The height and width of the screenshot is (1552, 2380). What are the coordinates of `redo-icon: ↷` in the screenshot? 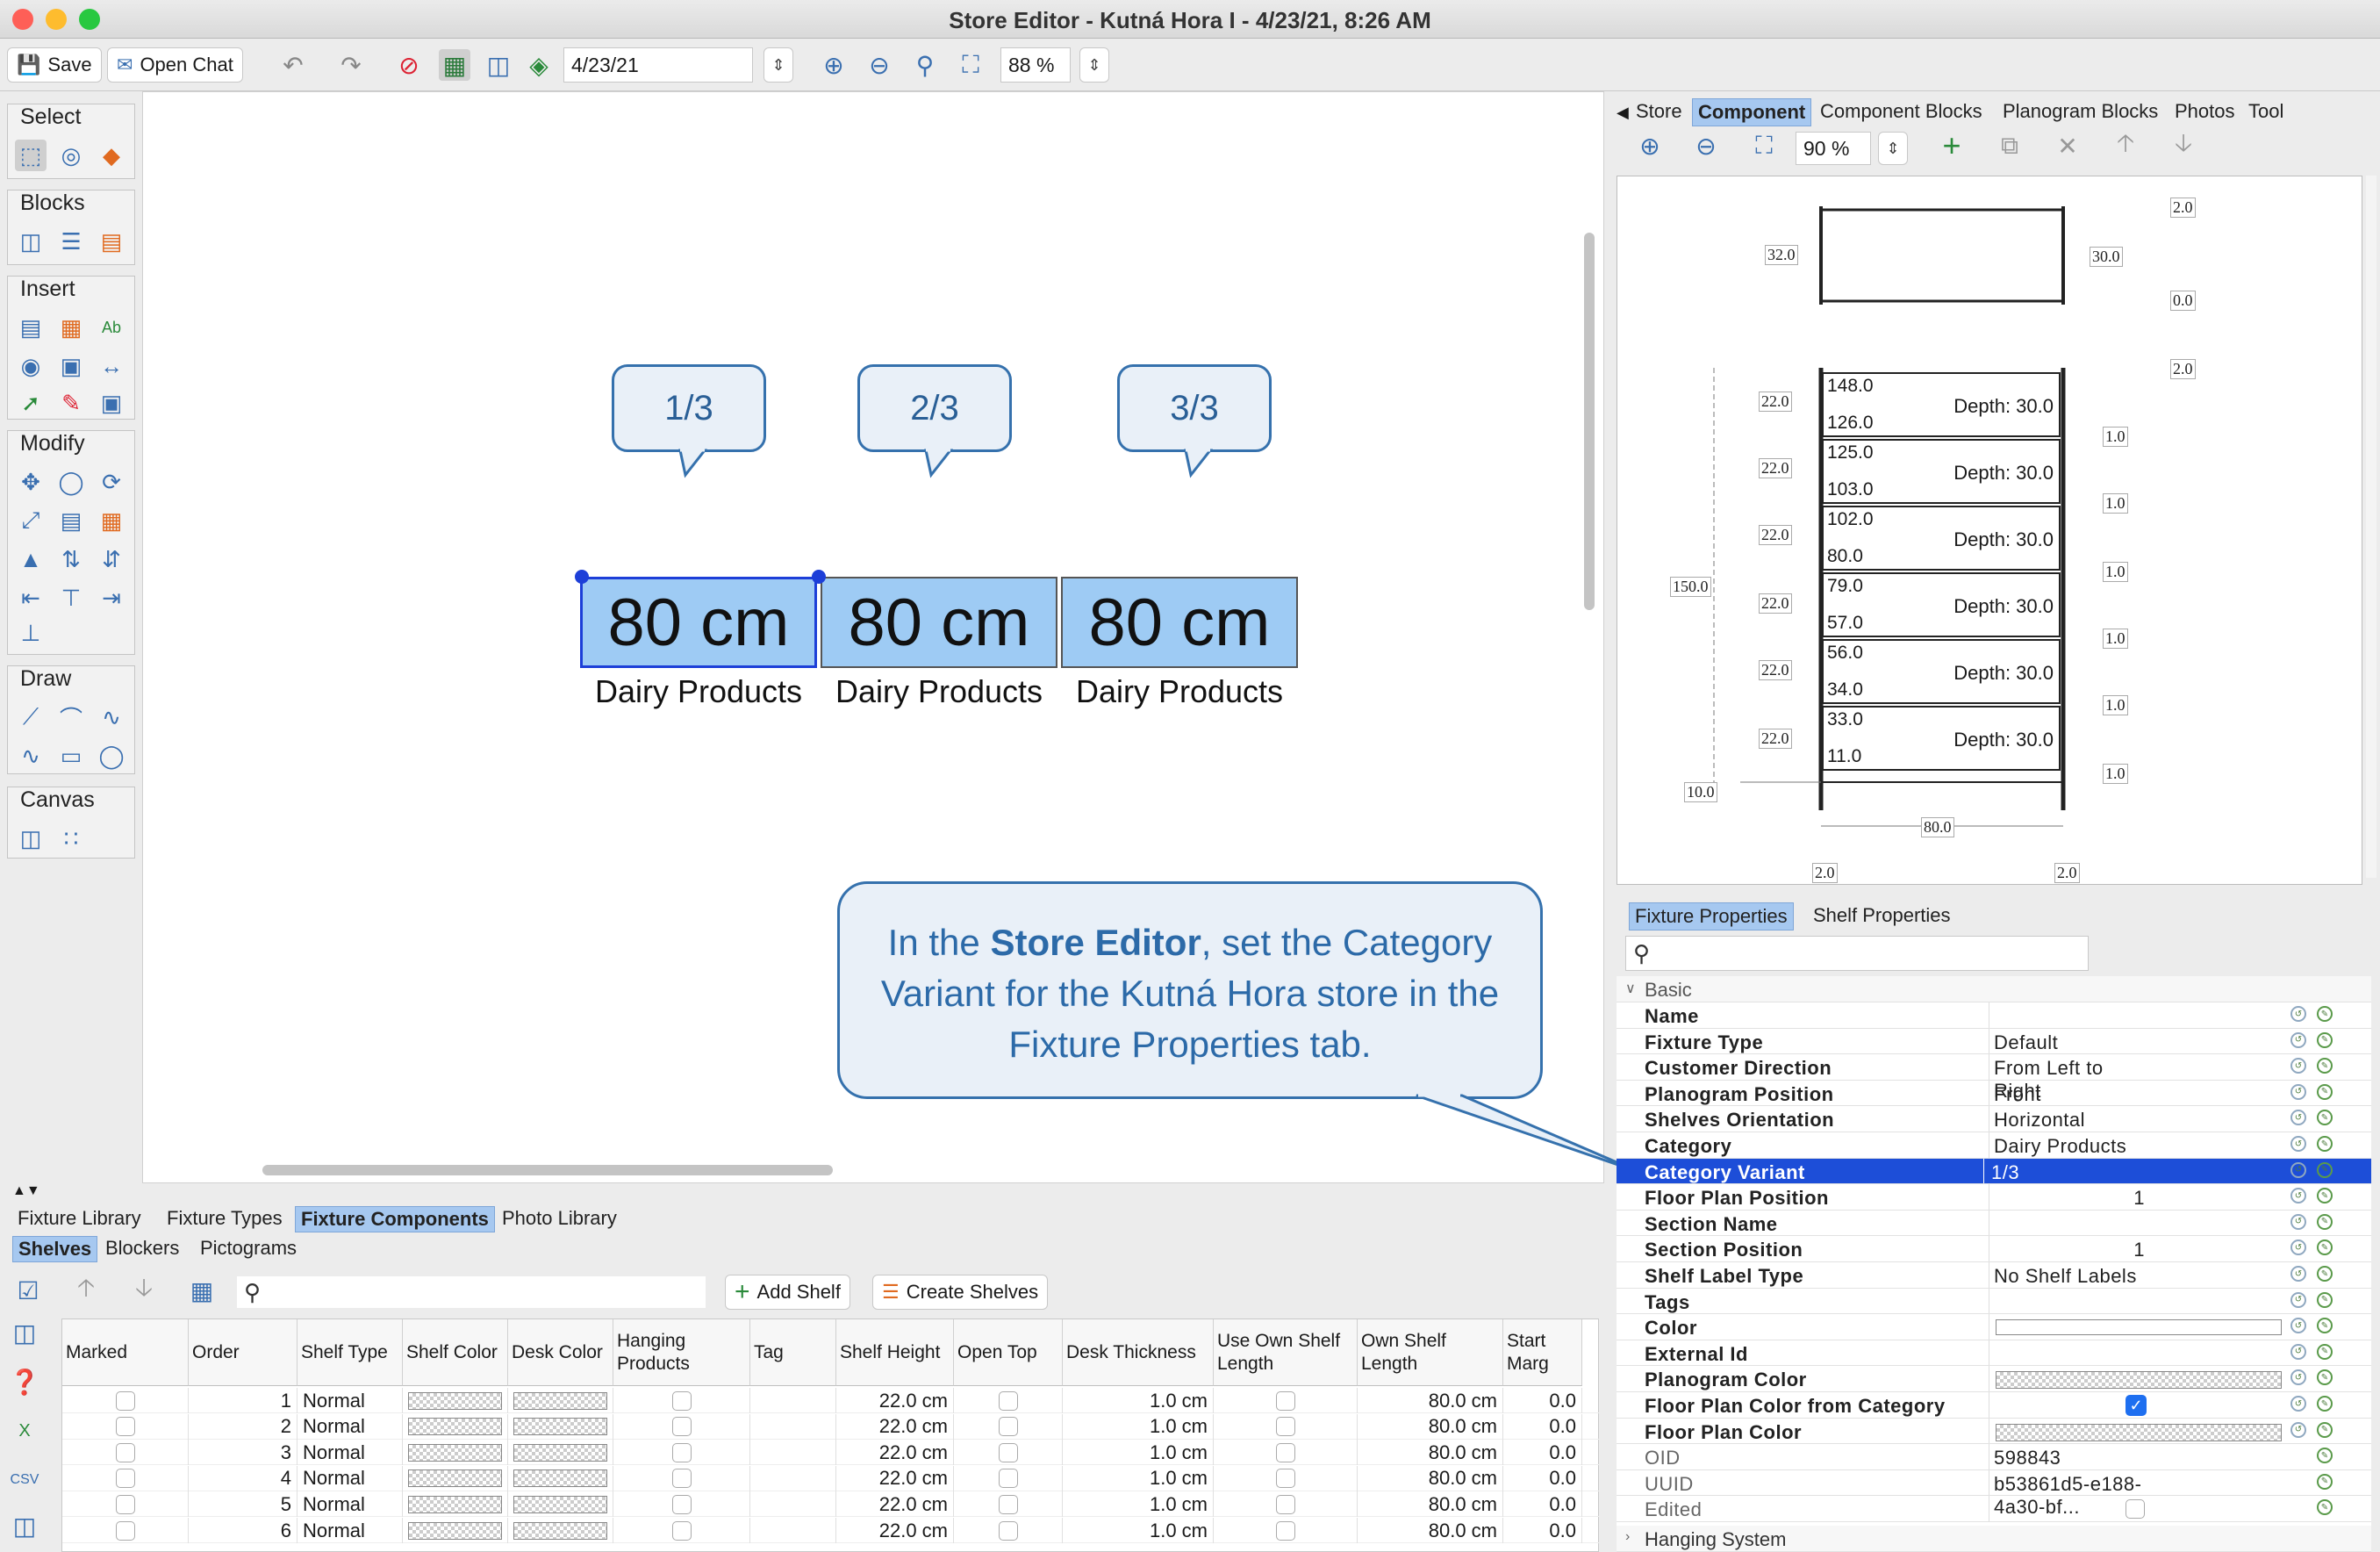 It's located at (351, 65).